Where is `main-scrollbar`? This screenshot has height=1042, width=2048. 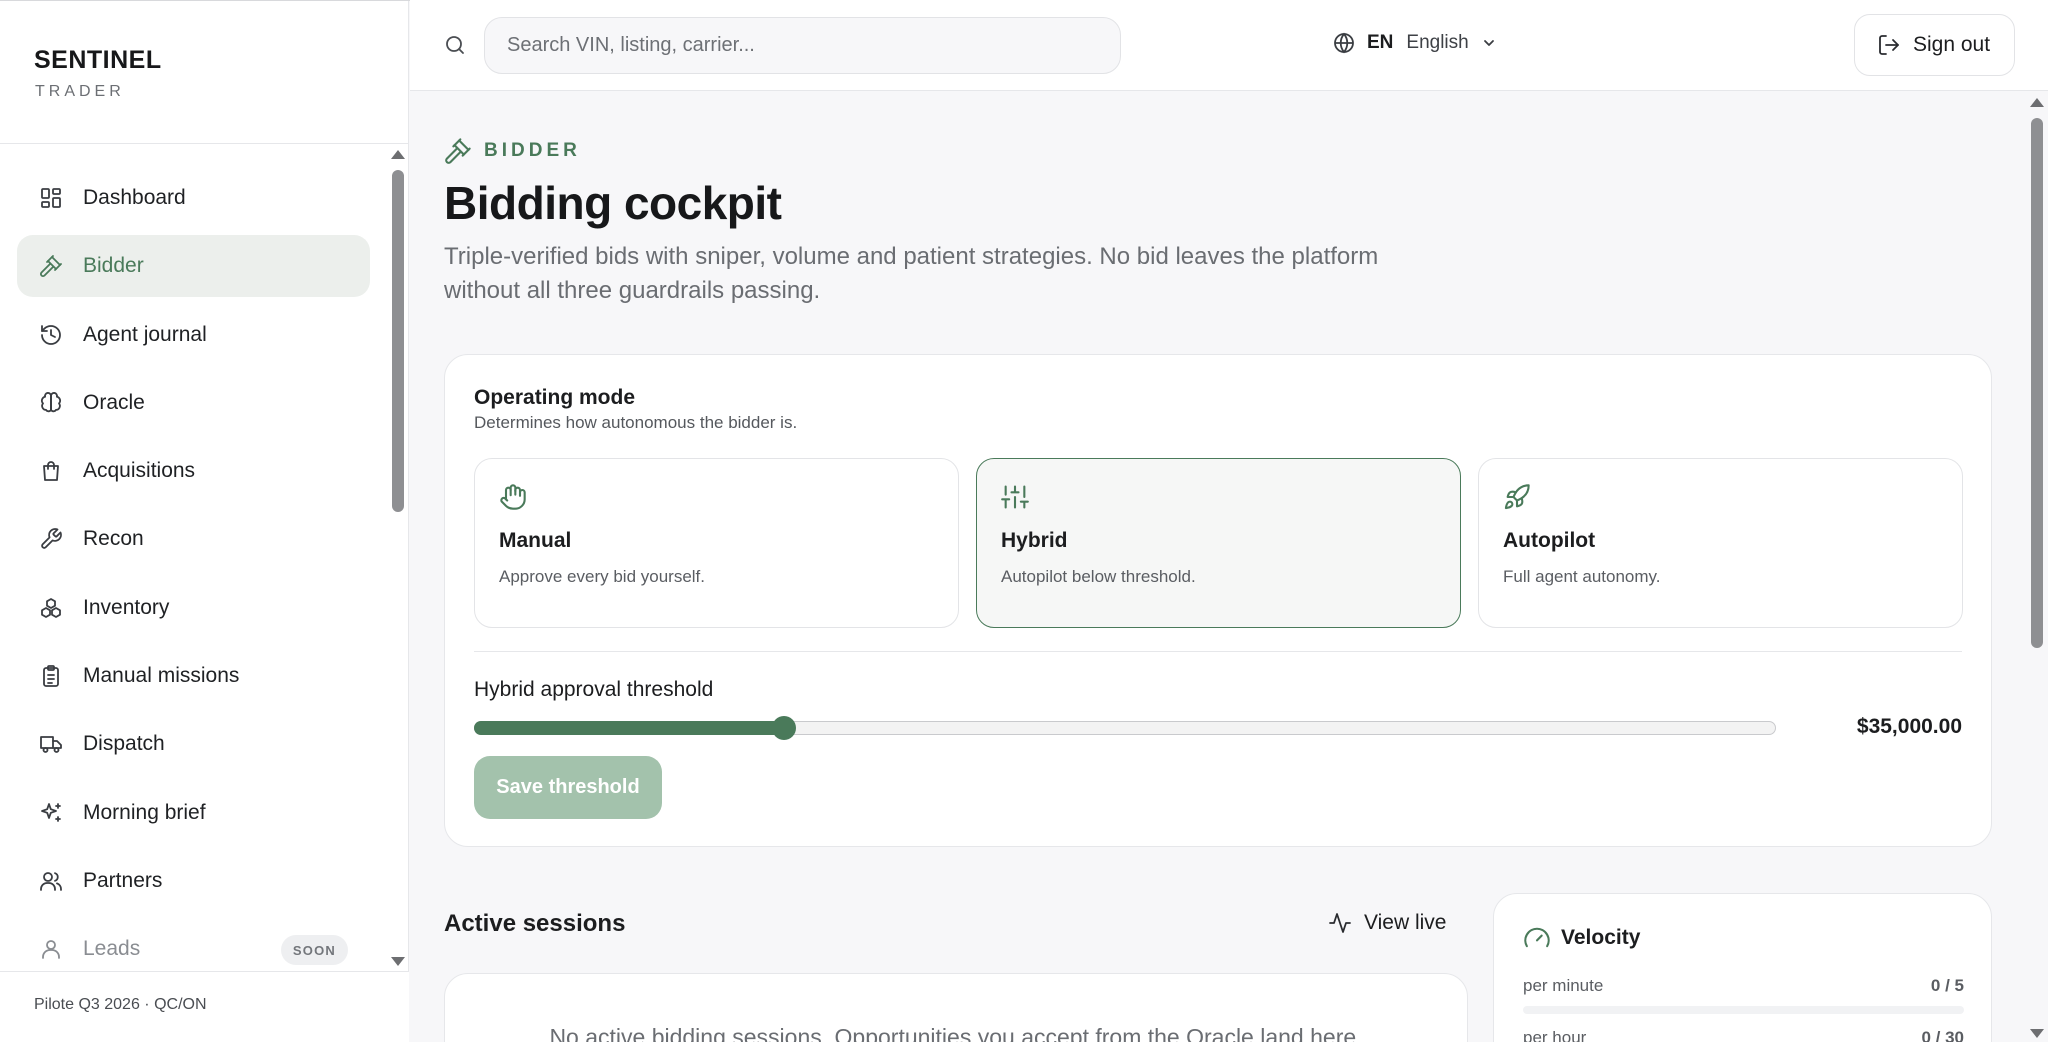
main-scrollbar is located at coordinates (2037, 567).